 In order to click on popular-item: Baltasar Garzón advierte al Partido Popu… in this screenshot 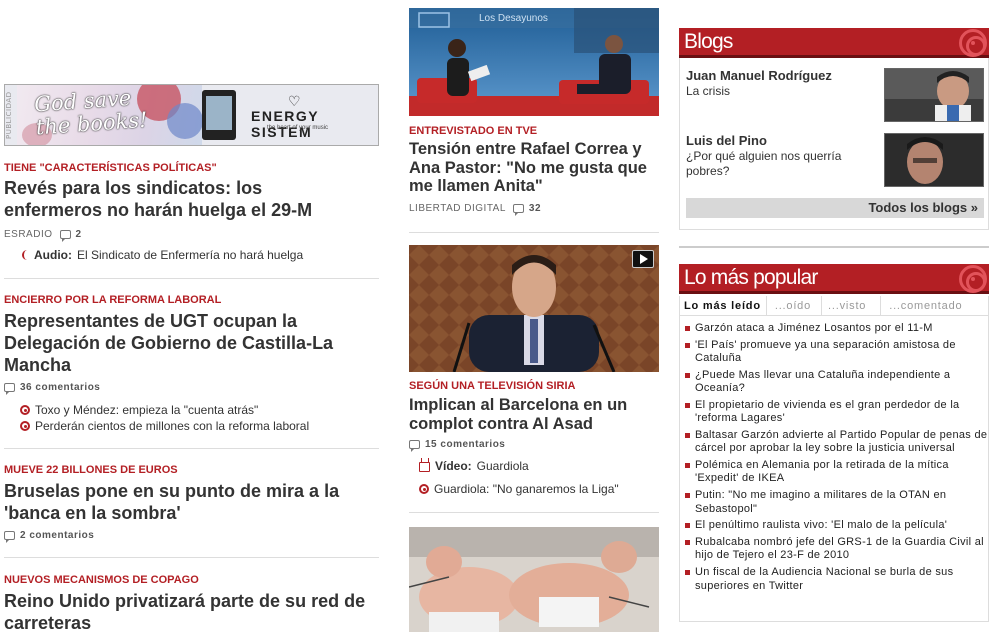, I will do `click(834, 442)`.